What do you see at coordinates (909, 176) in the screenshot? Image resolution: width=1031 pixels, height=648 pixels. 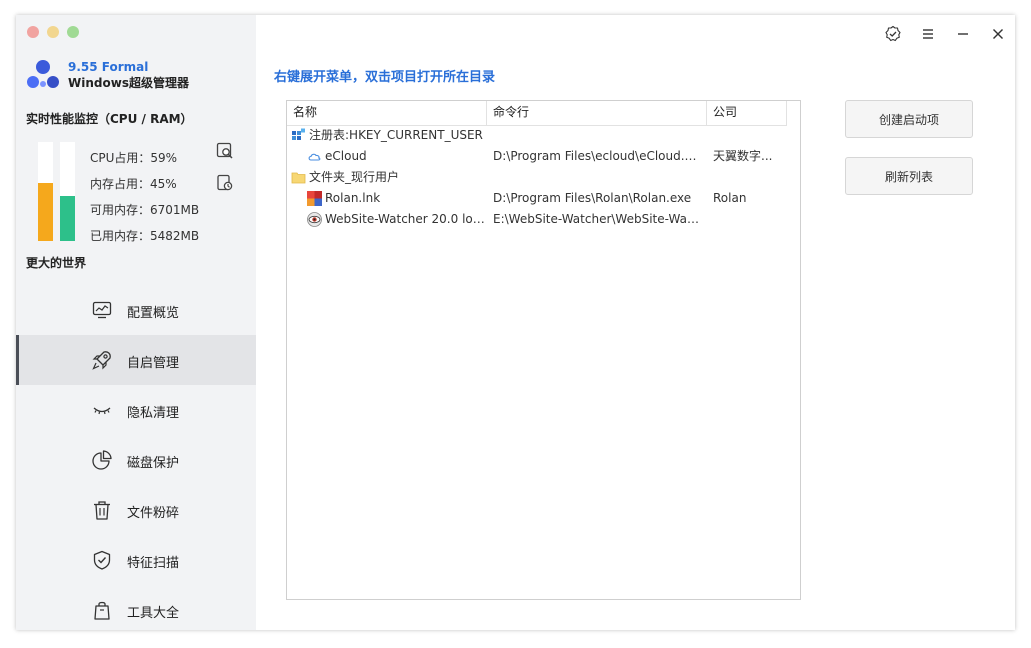 I see `refresh-list-button: 刷新列表` at bounding box center [909, 176].